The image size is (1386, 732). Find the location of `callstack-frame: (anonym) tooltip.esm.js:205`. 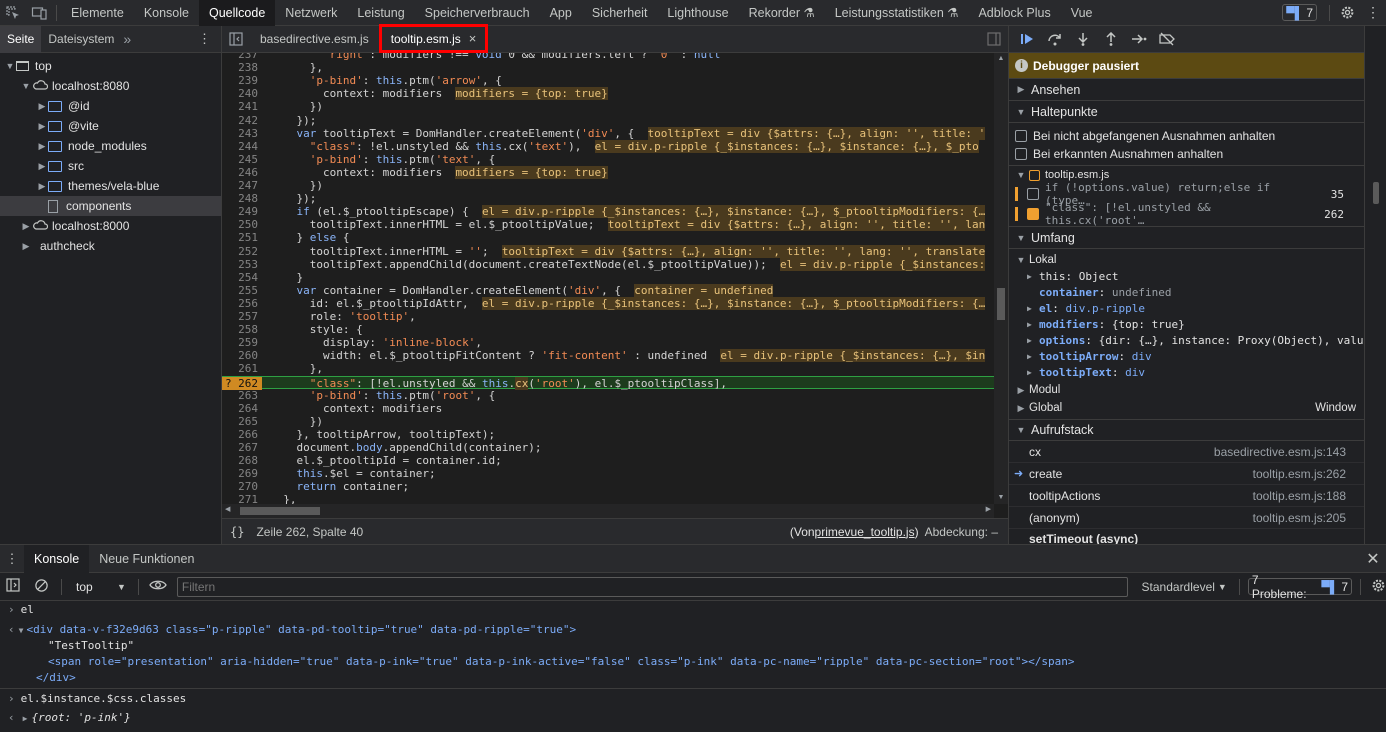

callstack-frame: (anonym) tooltip.esm.js:205 is located at coordinates (1186, 518).